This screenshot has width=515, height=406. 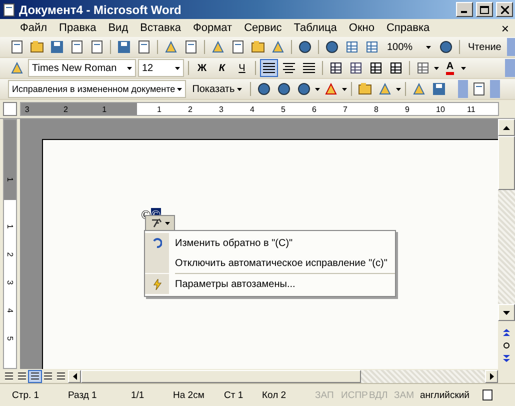 What do you see at coordinates (451, 395) in the screenshot?
I see `status-field: английский` at bounding box center [451, 395].